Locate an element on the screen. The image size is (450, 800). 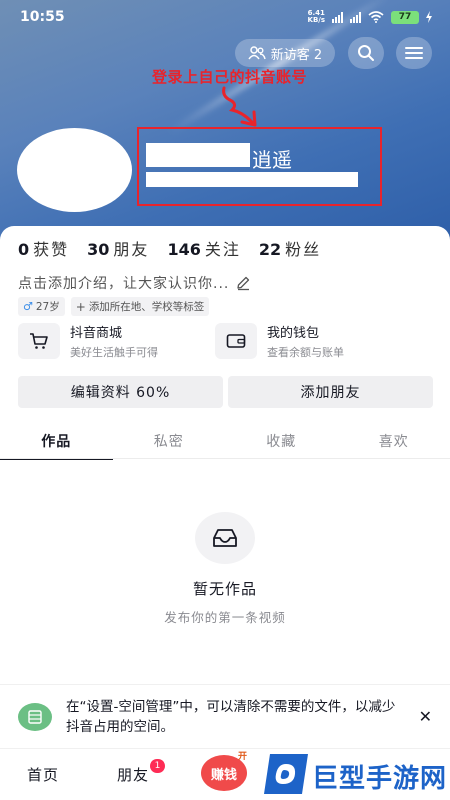
tab-private: 私密 is located at coordinates (169, 441).